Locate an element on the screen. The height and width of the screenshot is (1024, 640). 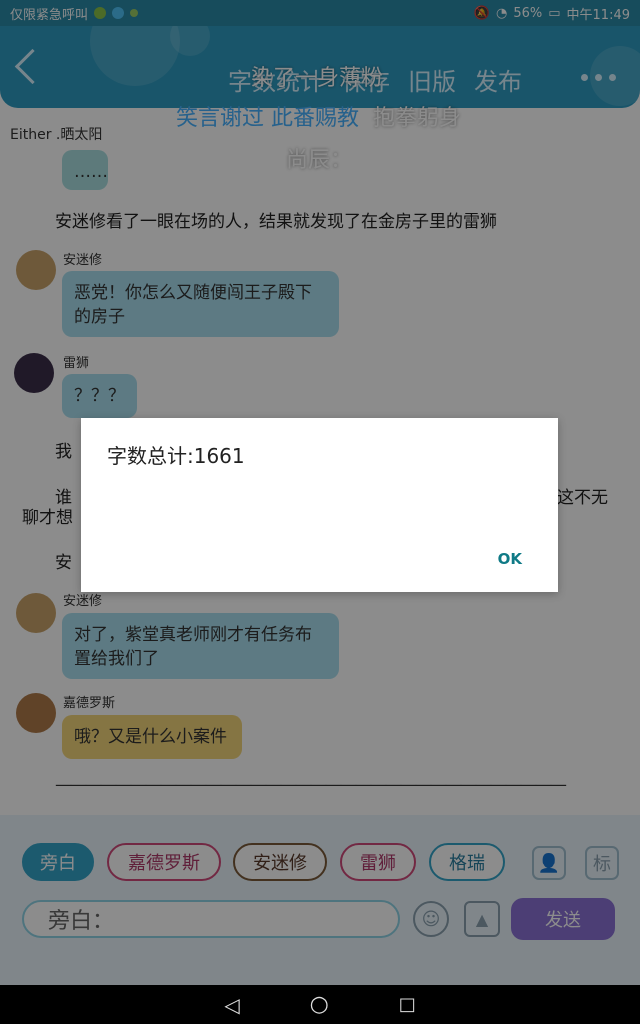
system-nav-bar: ◁ ○ □ is located at coordinates (320, 1004).